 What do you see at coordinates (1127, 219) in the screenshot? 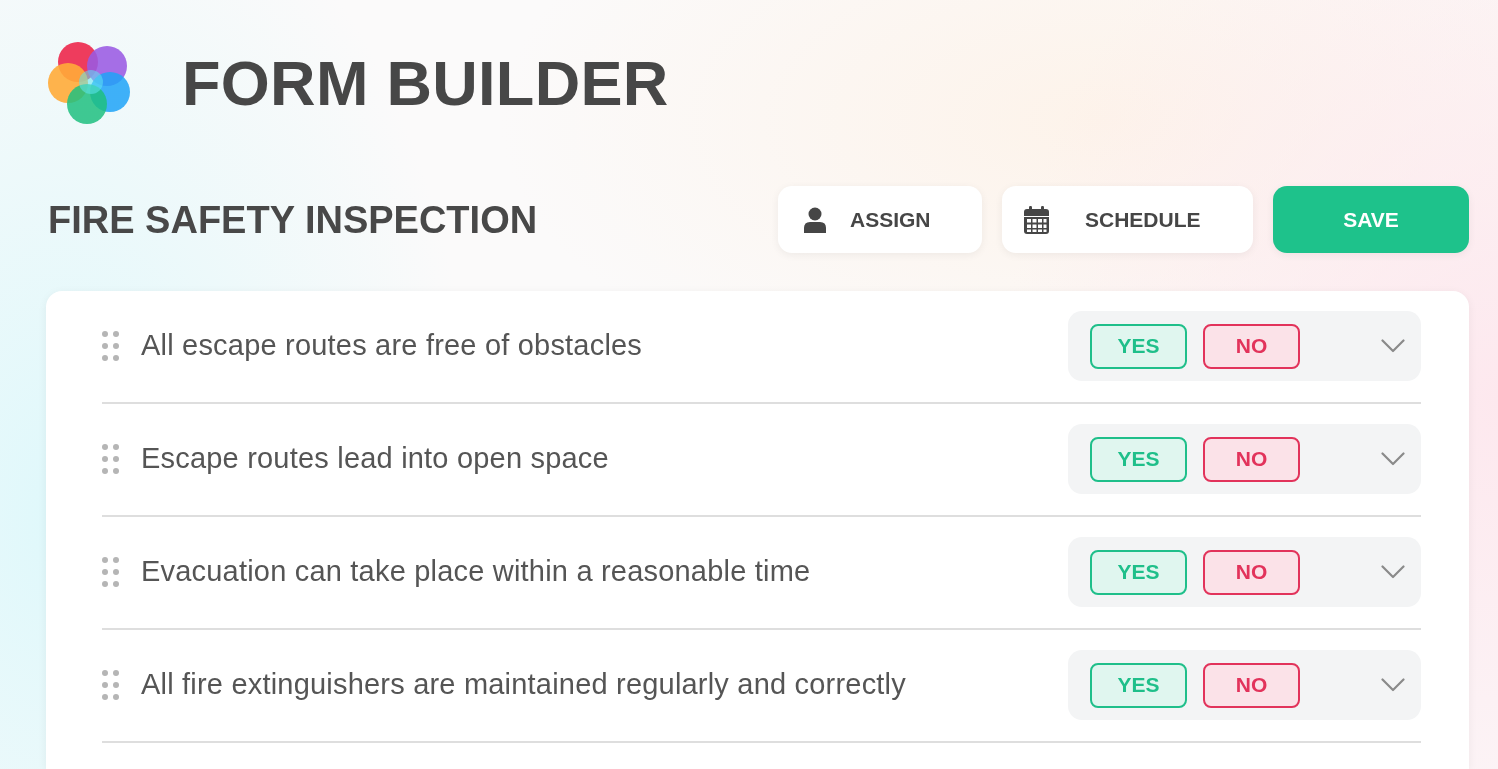
I see `schedule-button: SCHEDULE` at bounding box center [1127, 219].